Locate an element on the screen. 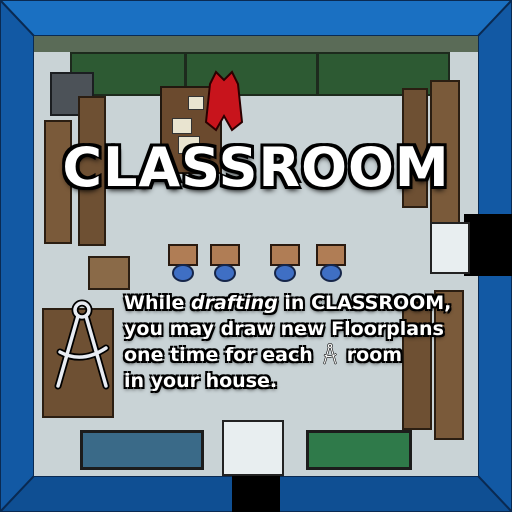 This screenshot has height=512, width=512. ability-line-3: one time for each room is located at coordinates (297, 355).